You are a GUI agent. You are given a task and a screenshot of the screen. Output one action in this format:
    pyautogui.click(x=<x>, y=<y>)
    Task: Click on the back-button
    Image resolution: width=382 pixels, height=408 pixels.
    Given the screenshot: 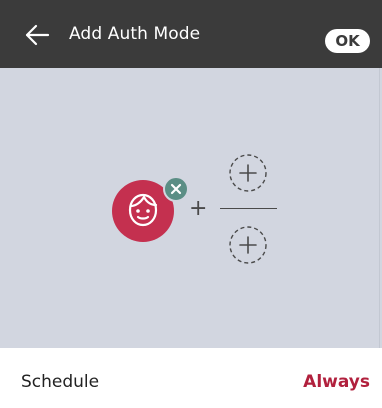 What is the action you would take?
    pyautogui.click(x=37, y=35)
    